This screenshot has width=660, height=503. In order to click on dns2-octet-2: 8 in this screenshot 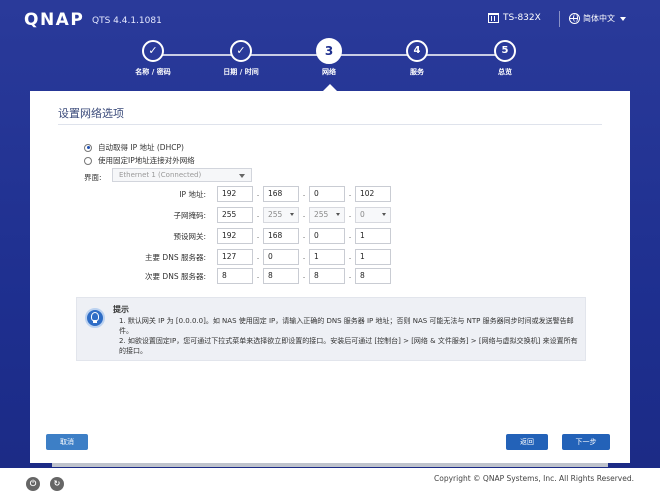, I will do `click(281, 276)`.